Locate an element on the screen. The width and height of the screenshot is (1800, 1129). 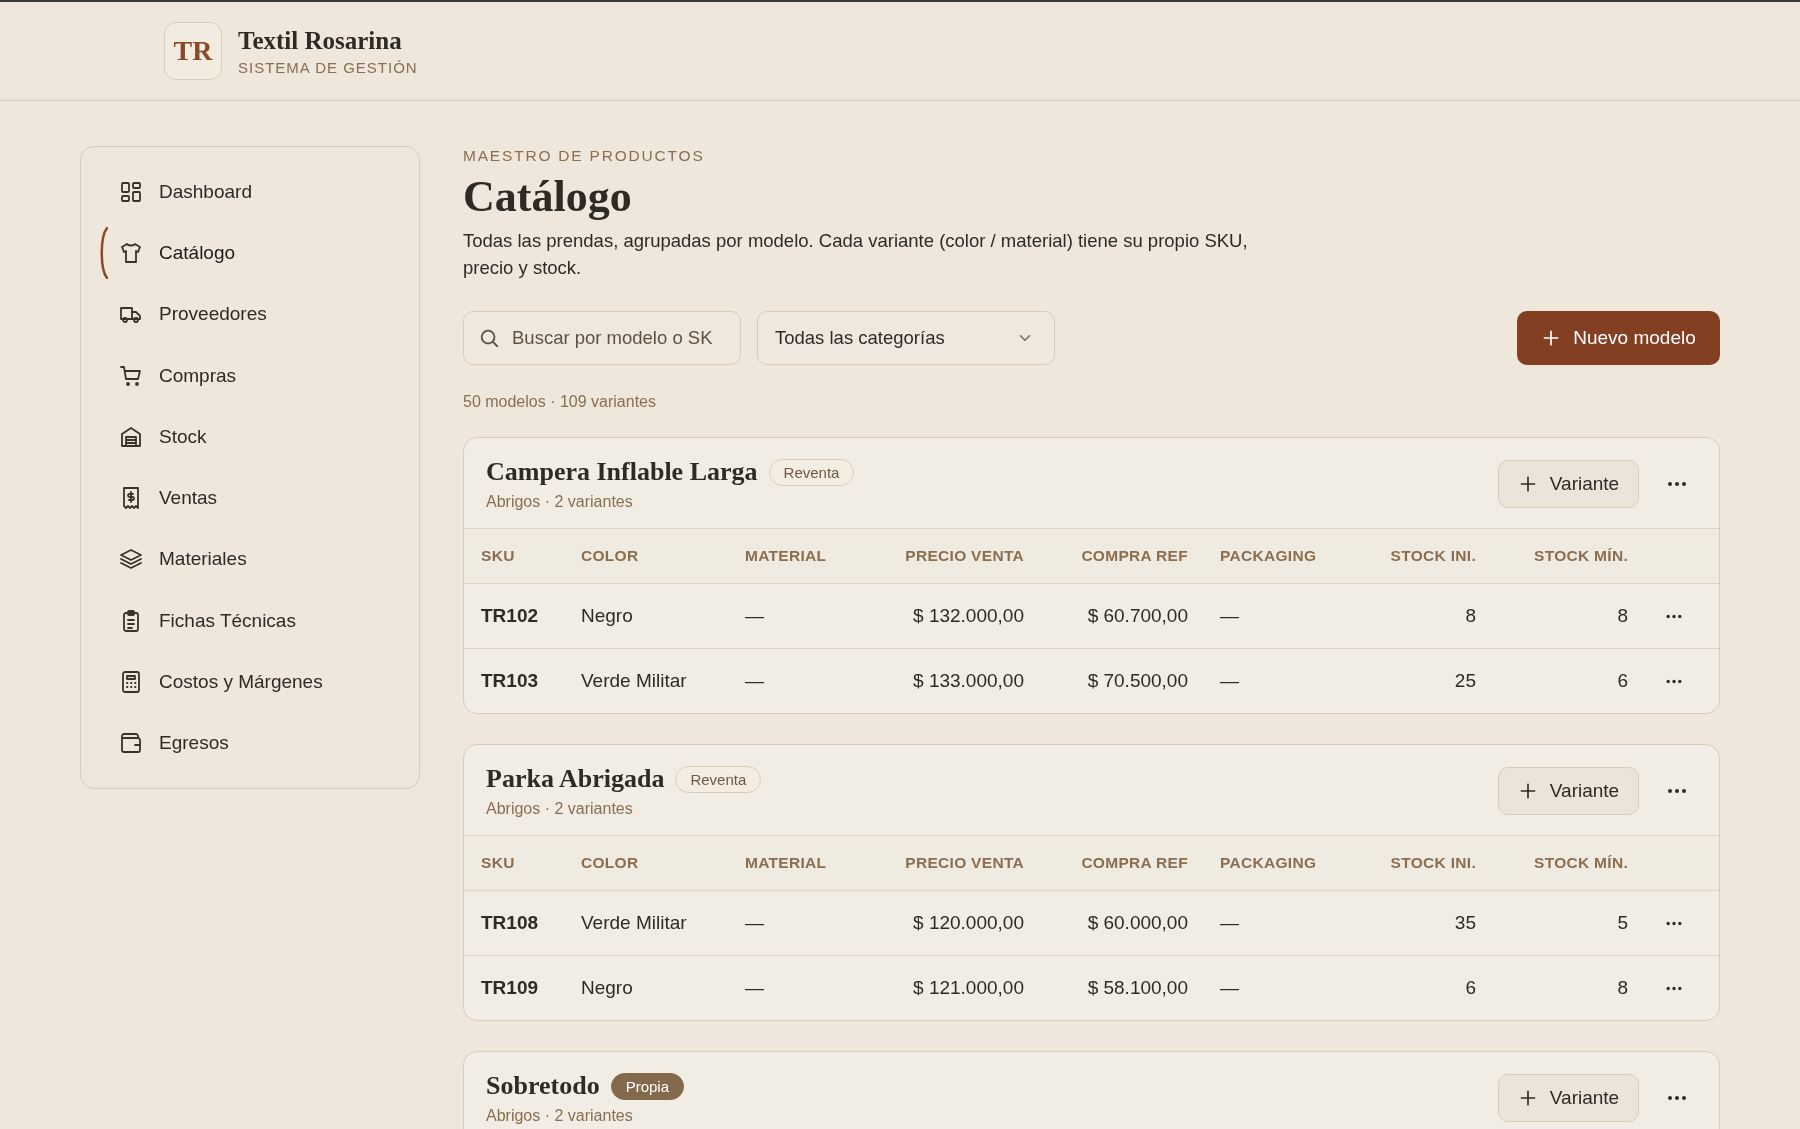
wallet-icon is located at coordinates (131, 743).